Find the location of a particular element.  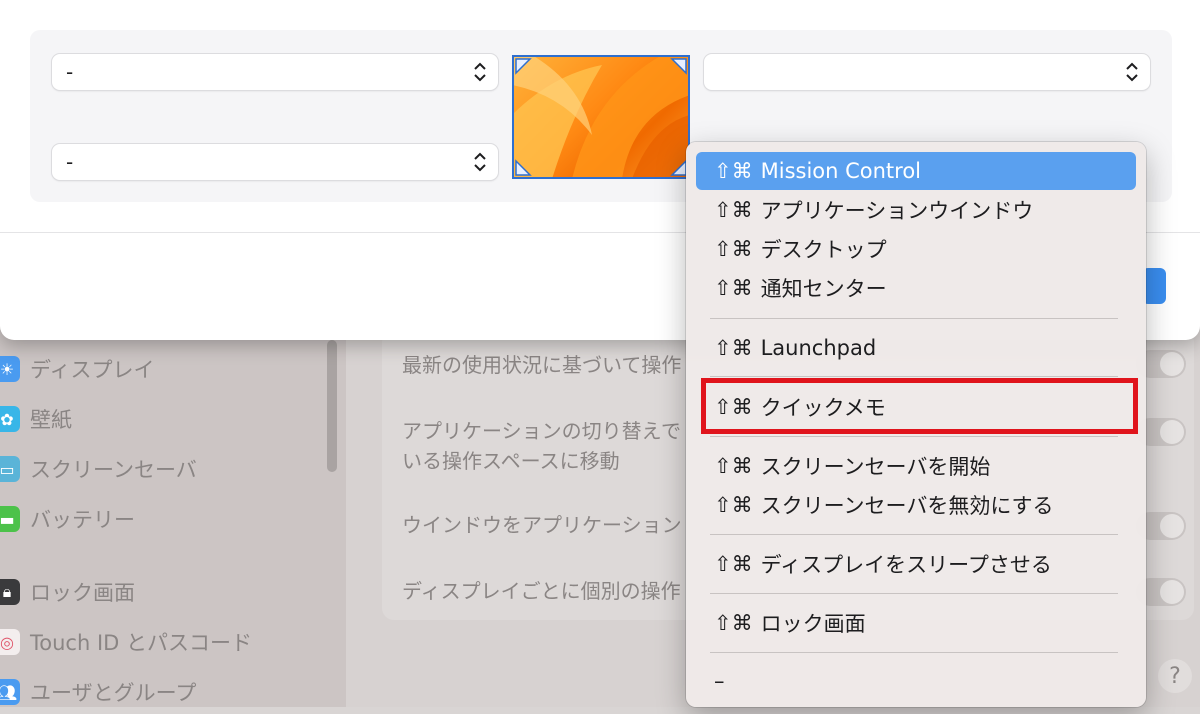

menu-item-app-windows: ⇧⌘ アプリケーションウインドウ is located at coordinates (916, 210).